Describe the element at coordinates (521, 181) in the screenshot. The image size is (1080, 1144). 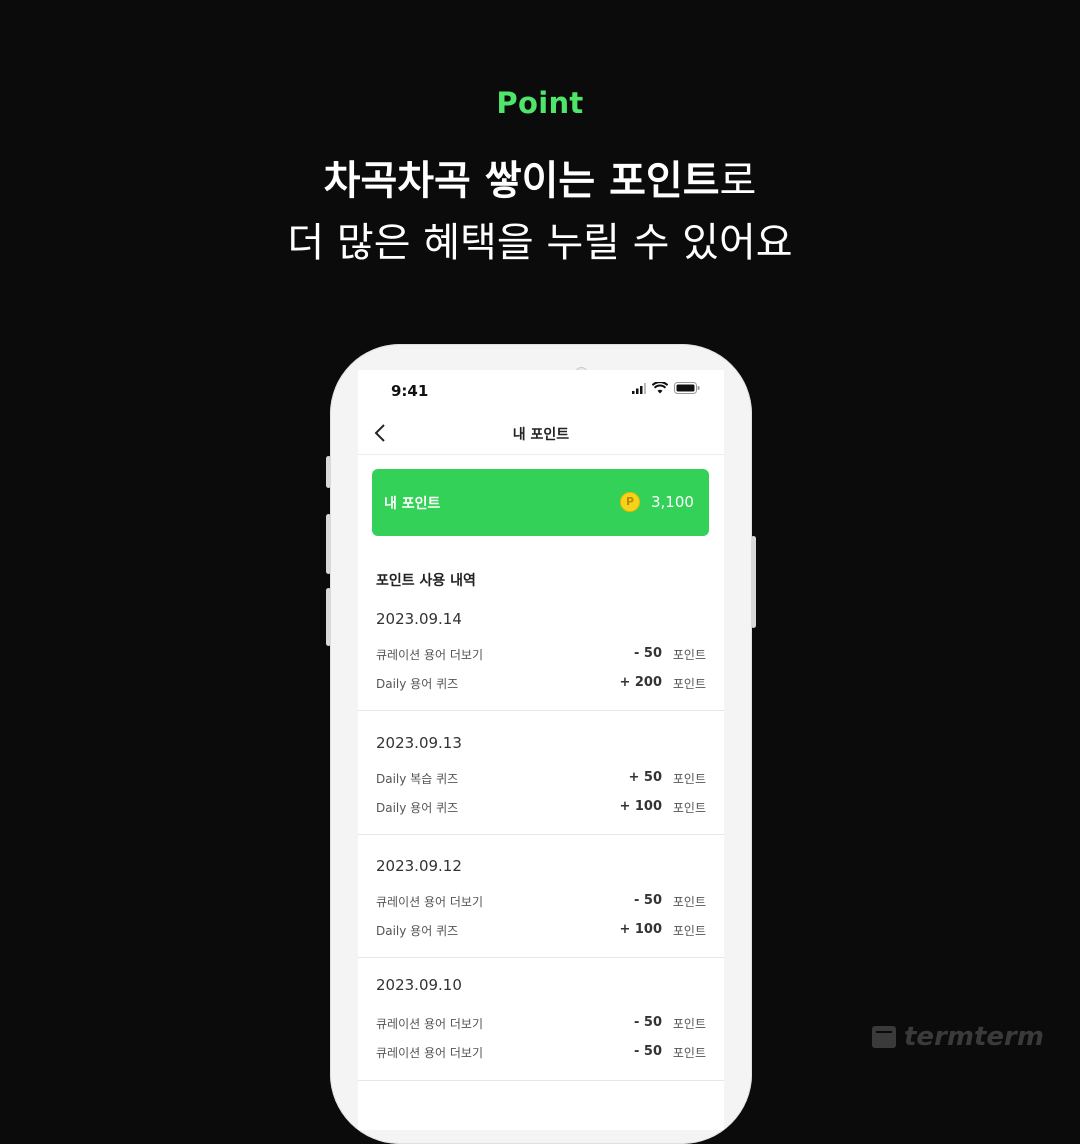
I see `headline-bold: 차곡차곡 쌓이는 포인트` at that location.